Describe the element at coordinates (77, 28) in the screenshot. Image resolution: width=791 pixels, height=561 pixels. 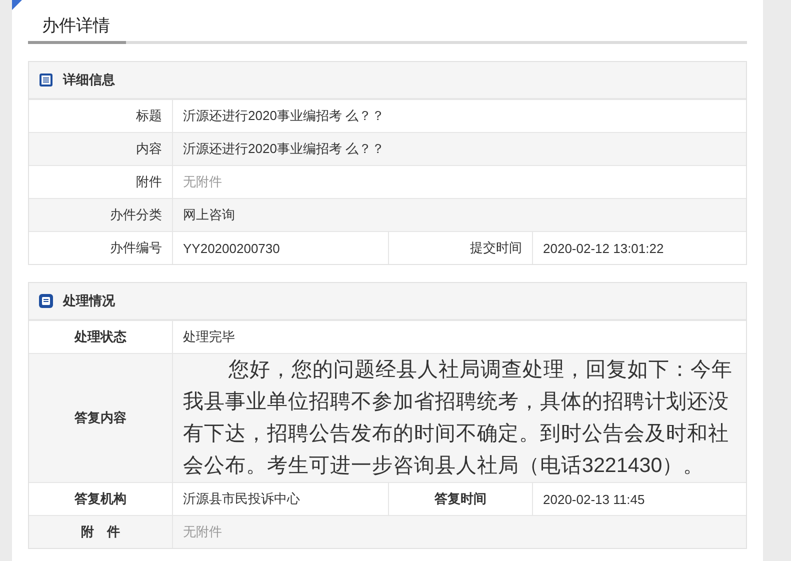
I see `page-title: 办件详情` at that location.